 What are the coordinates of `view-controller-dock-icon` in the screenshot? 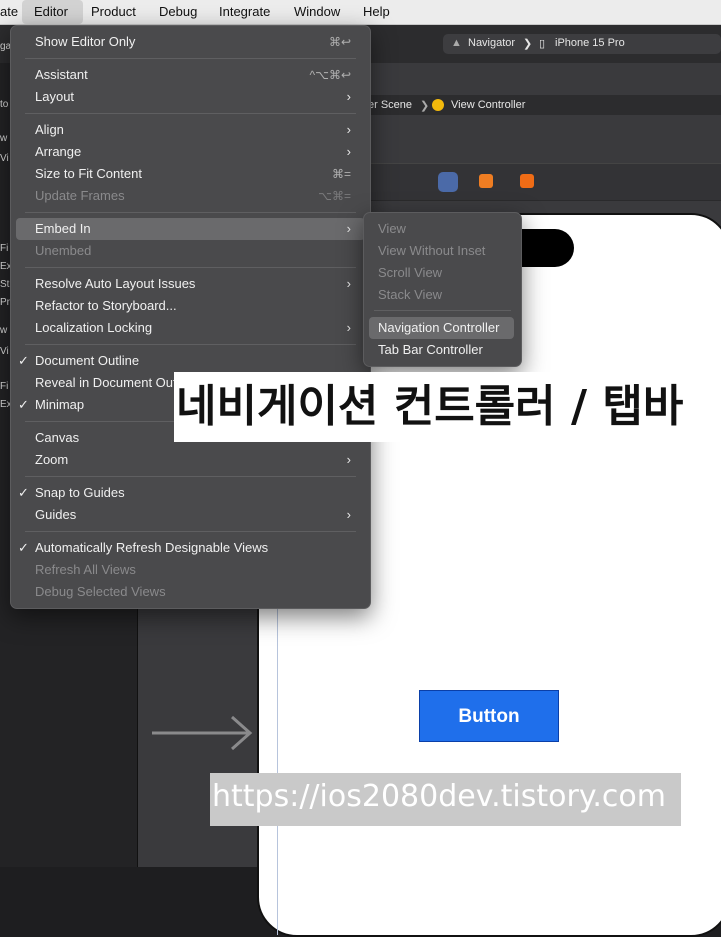 It's located at (448, 182).